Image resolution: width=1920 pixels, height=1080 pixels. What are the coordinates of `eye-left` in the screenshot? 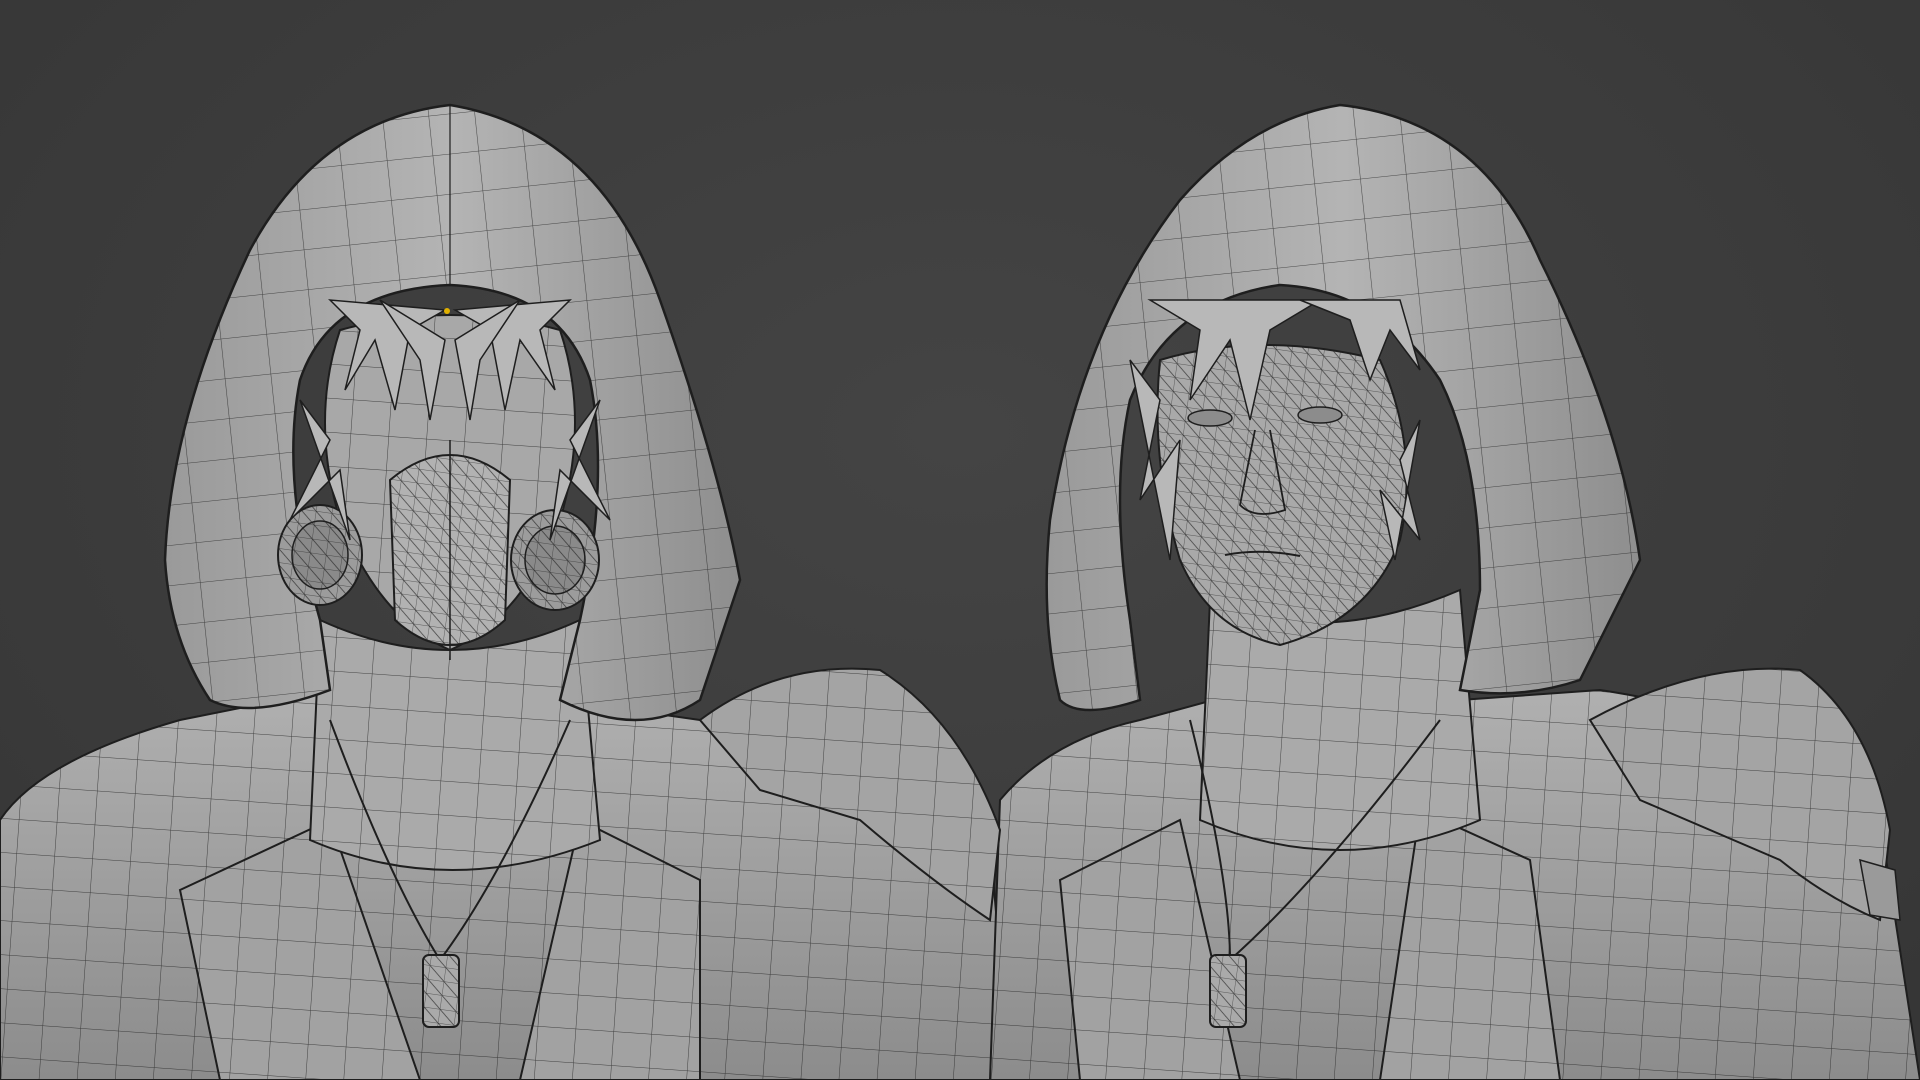 It's located at (1210, 418).